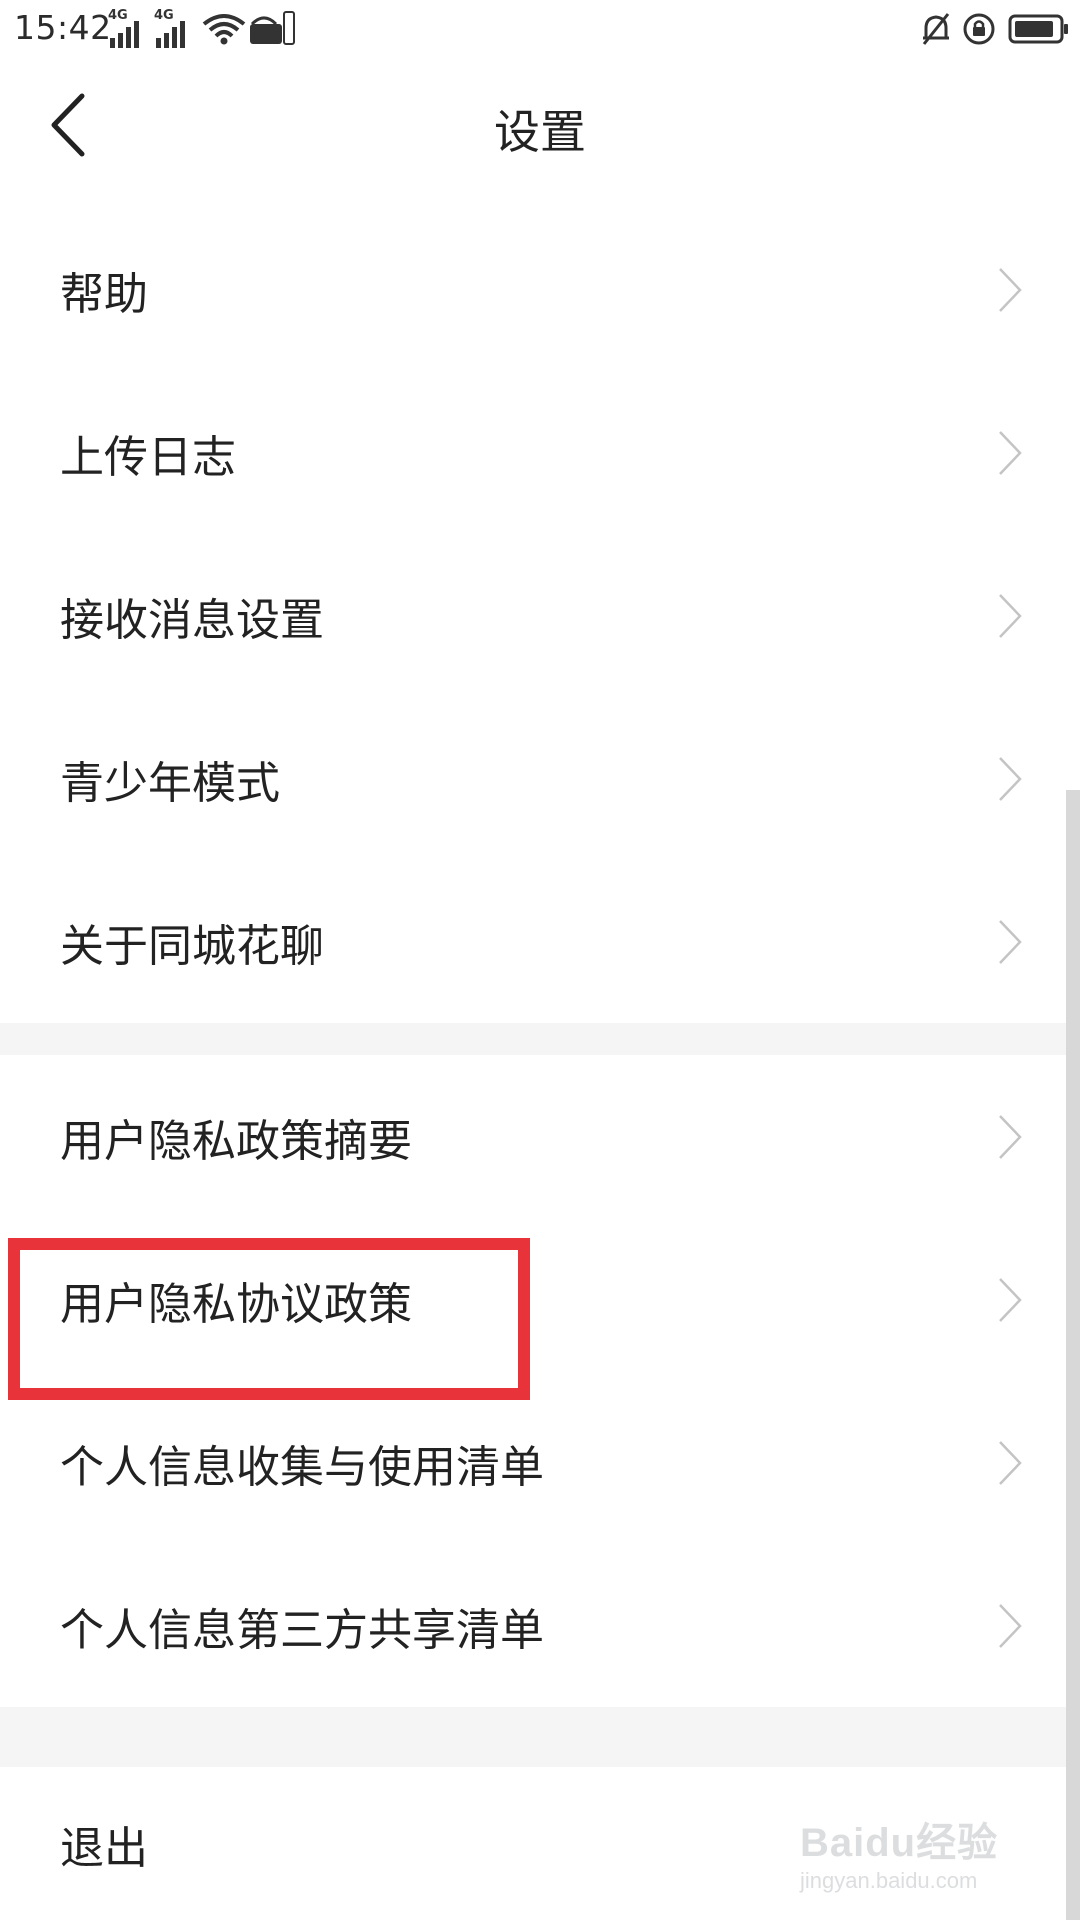 The height and width of the screenshot is (1920, 1080). Describe the element at coordinates (104, 1848) in the screenshot. I see `logout-label: 退出` at that location.